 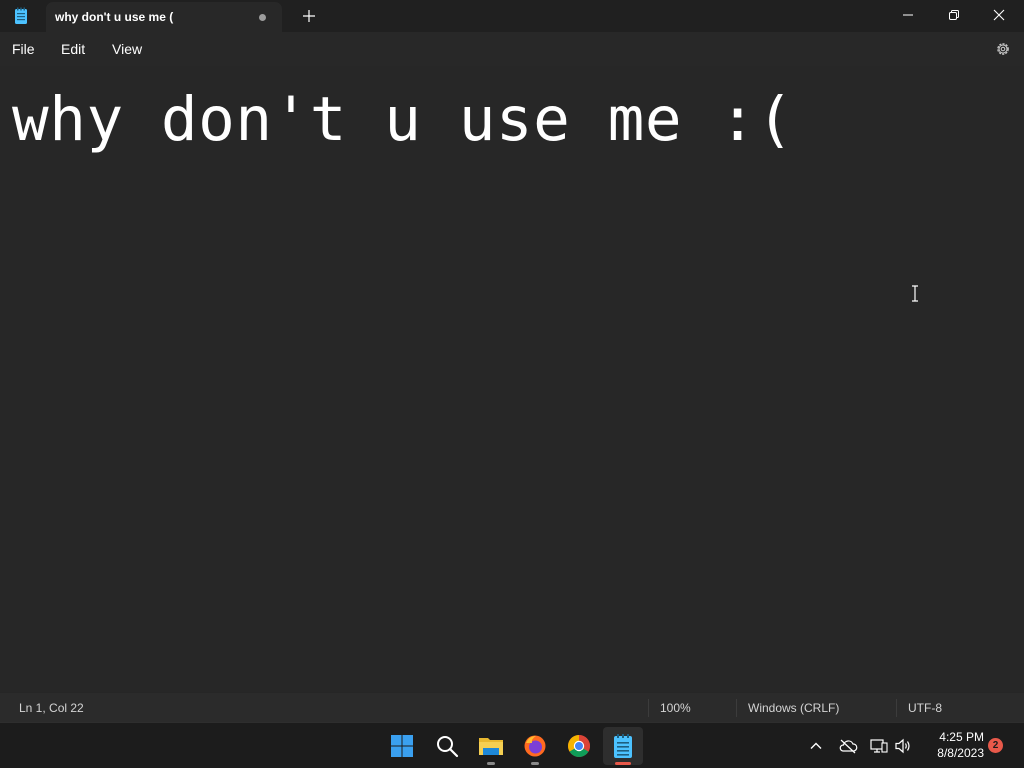 What do you see at coordinates (960, 753) in the screenshot?
I see `clock-date: 8/8/2023` at bounding box center [960, 753].